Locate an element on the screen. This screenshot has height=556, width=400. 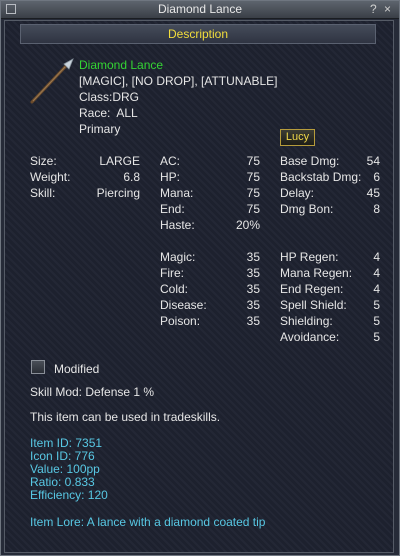
stat-value: LARGE is located at coordinates (119, 161).